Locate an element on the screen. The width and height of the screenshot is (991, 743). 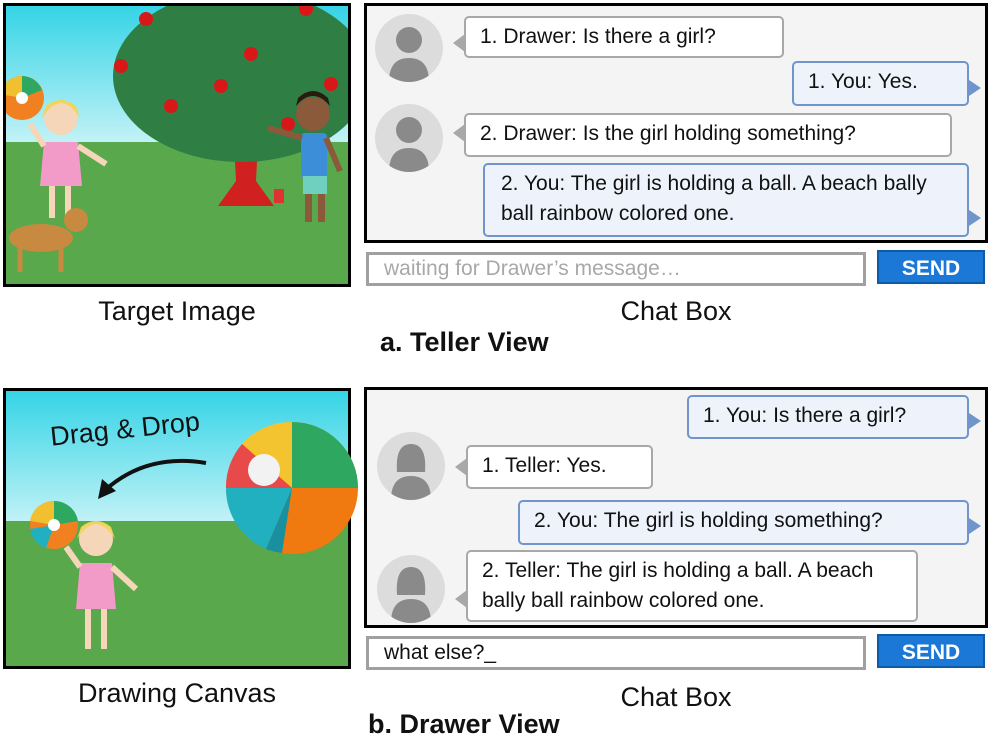
image-caption: Target Image is located at coordinates (177, 311).